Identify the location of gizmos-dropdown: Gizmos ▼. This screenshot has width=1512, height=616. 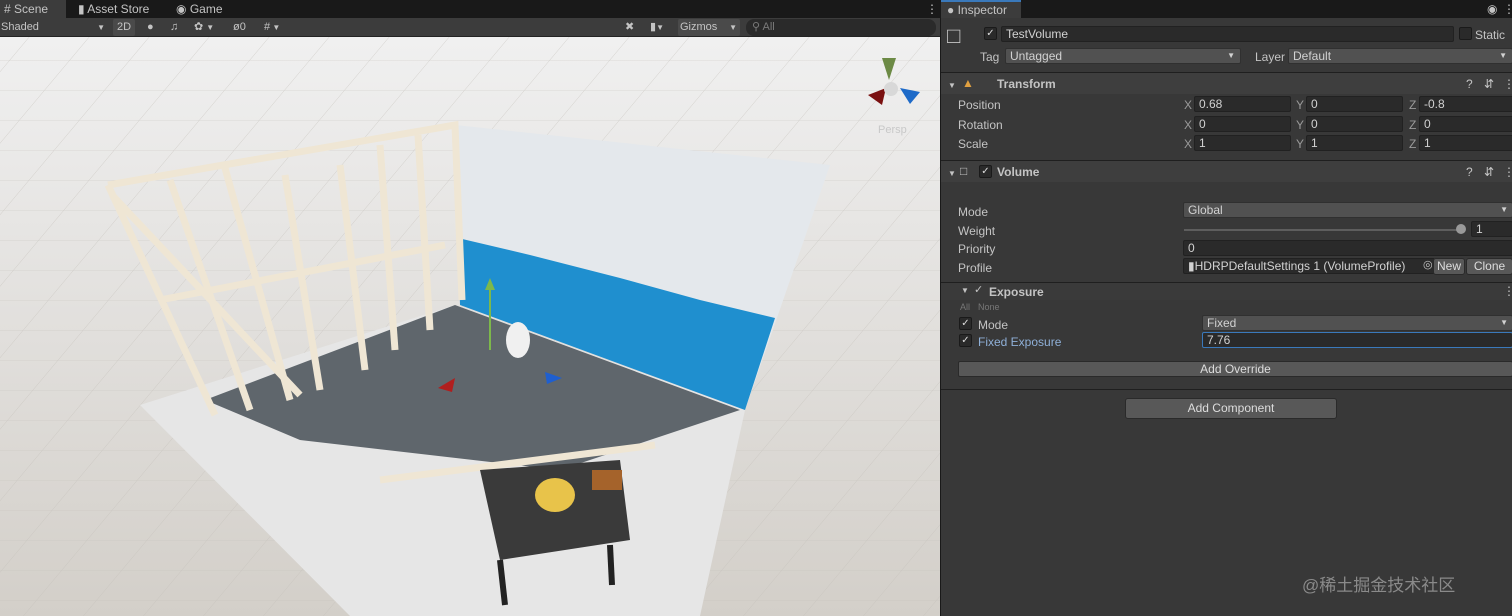
(709, 27).